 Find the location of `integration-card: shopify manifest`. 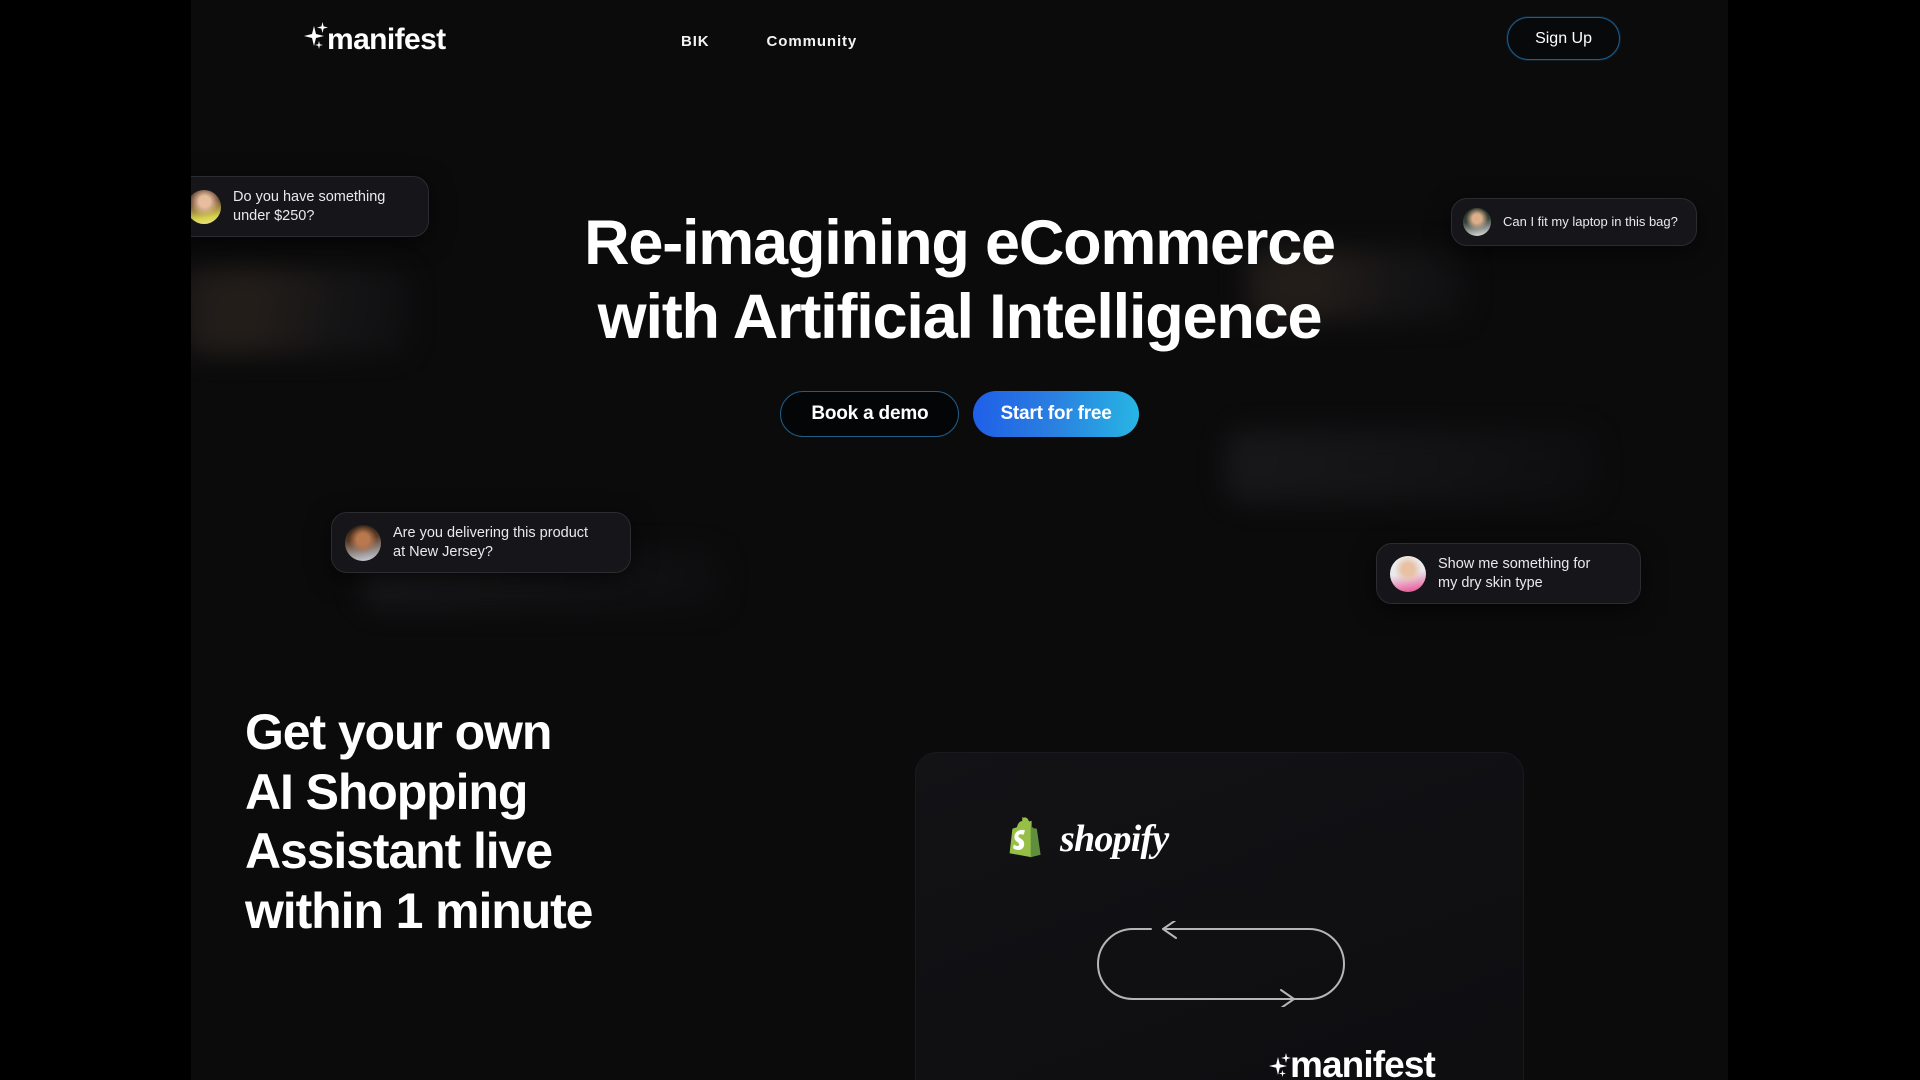

integration-card: shopify manifest is located at coordinates (1219, 916).